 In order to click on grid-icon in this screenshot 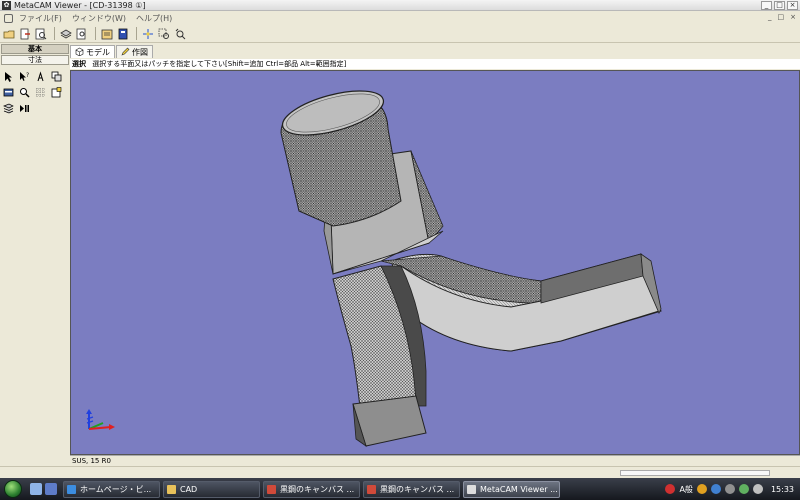, I will do `click(40, 92)`.